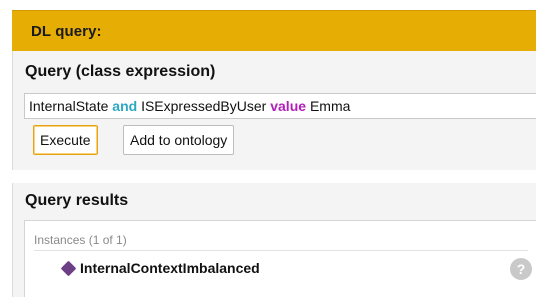  Describe the element at coordinates (274, 30) in the screenshot. I see `dl-query-header: DL query:` at that location.